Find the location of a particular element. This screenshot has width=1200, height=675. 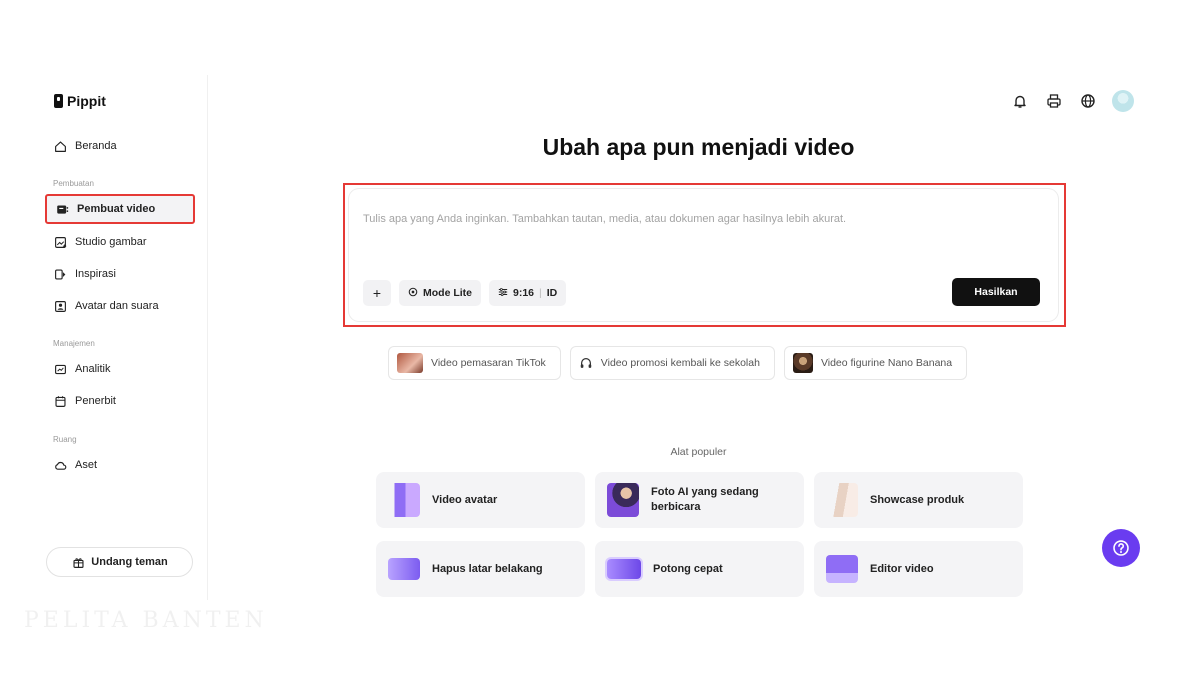

video-maker-icon is located at coordinates (62, 209).